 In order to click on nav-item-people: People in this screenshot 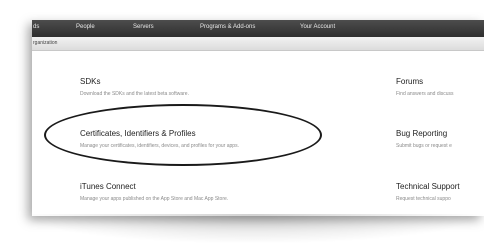, I will do `click(85, 27)`.